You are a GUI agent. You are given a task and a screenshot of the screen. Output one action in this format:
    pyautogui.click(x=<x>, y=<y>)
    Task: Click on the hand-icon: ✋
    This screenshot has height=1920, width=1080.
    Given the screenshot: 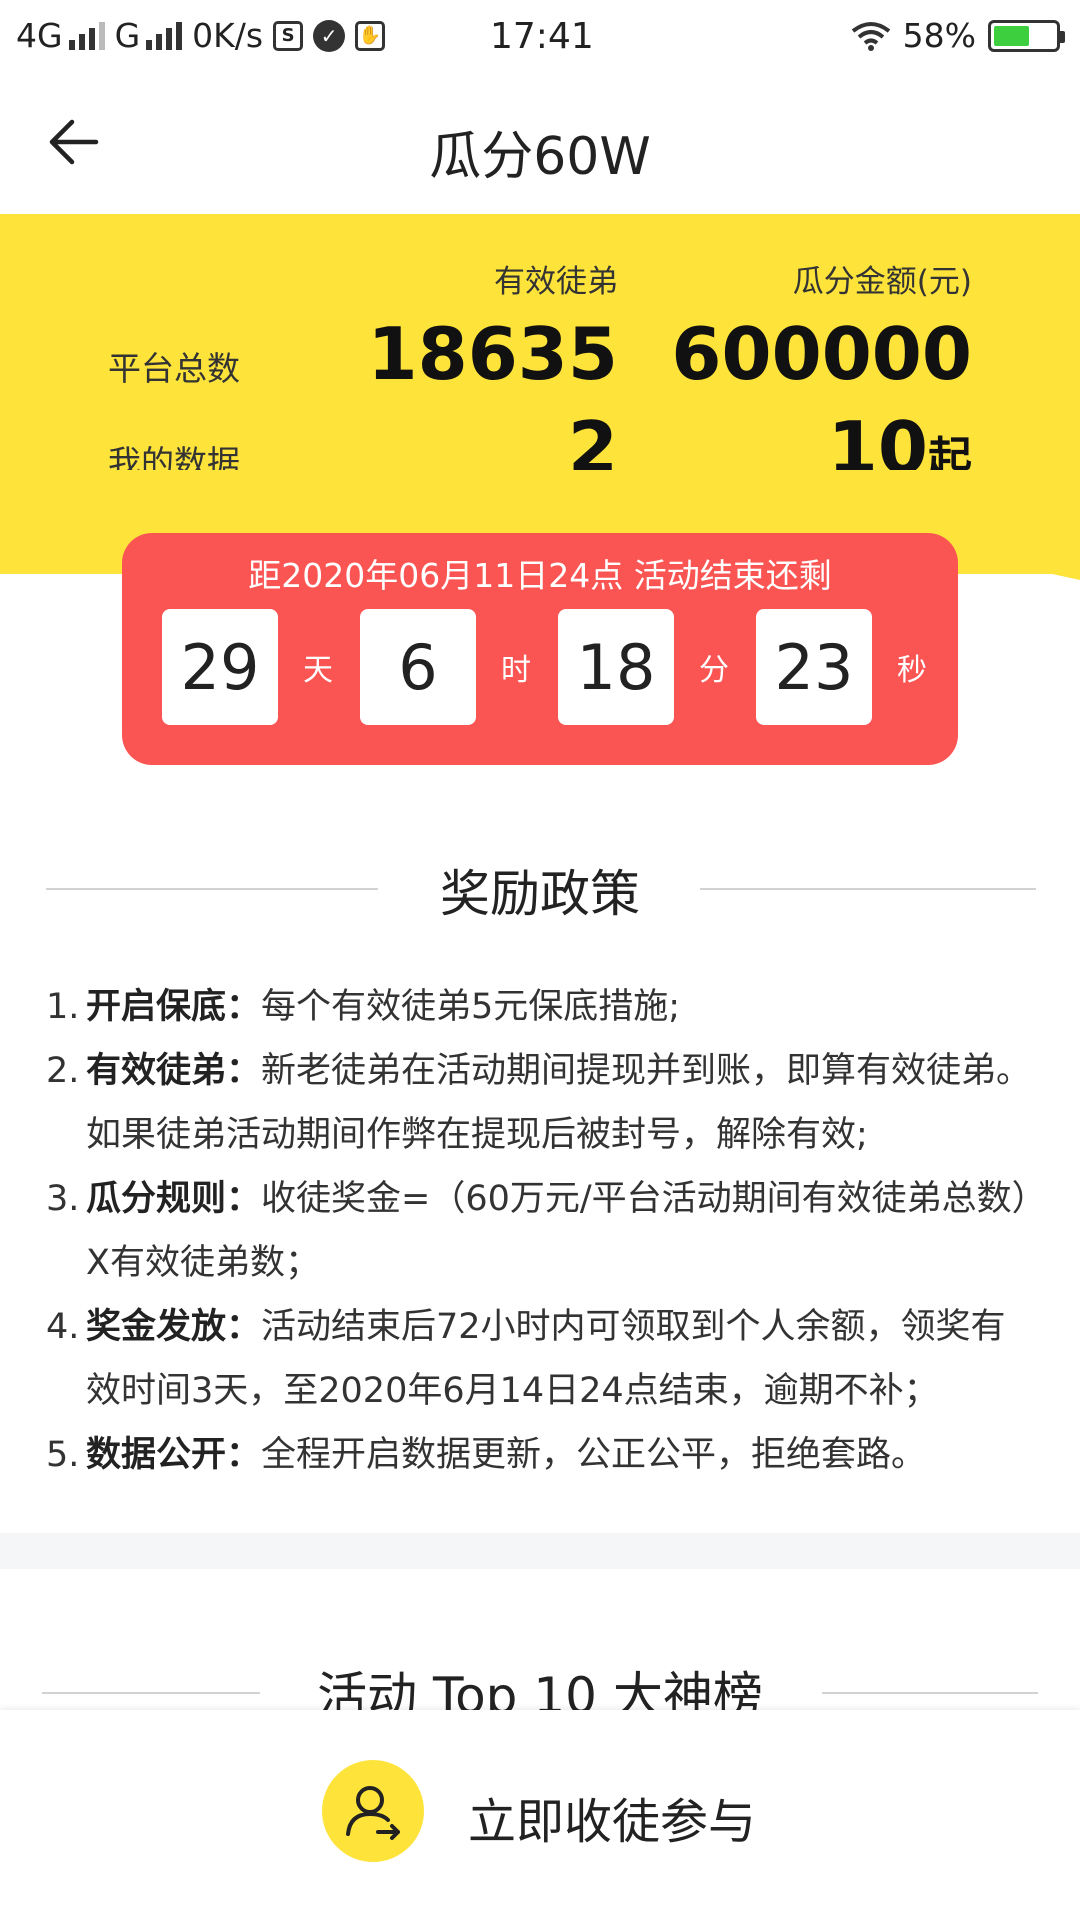 What is the action you would take?
    pyautogui.click(x=370, y=35)
    